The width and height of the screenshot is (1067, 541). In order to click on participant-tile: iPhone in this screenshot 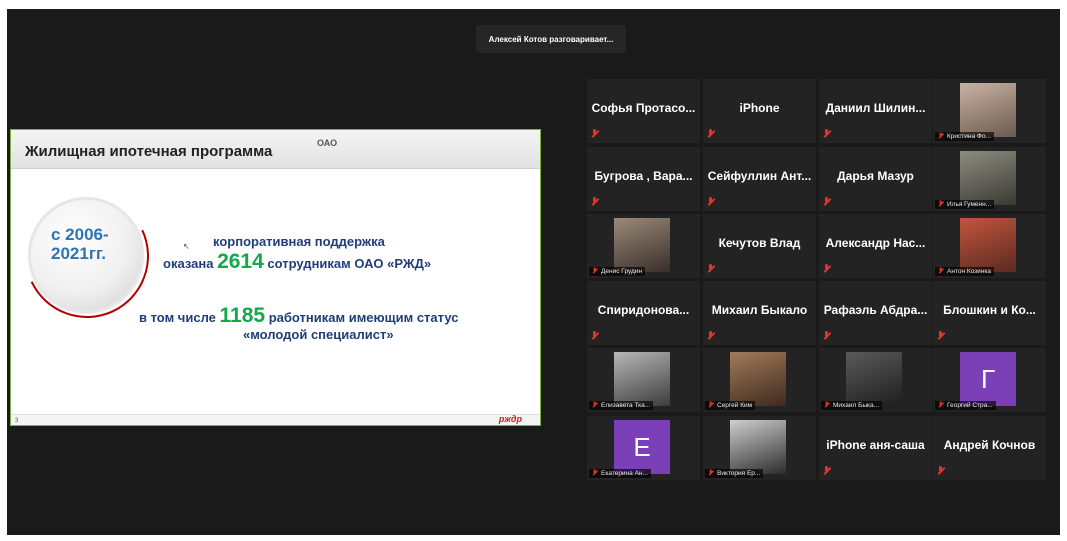, I will do `click(759, 111)`.